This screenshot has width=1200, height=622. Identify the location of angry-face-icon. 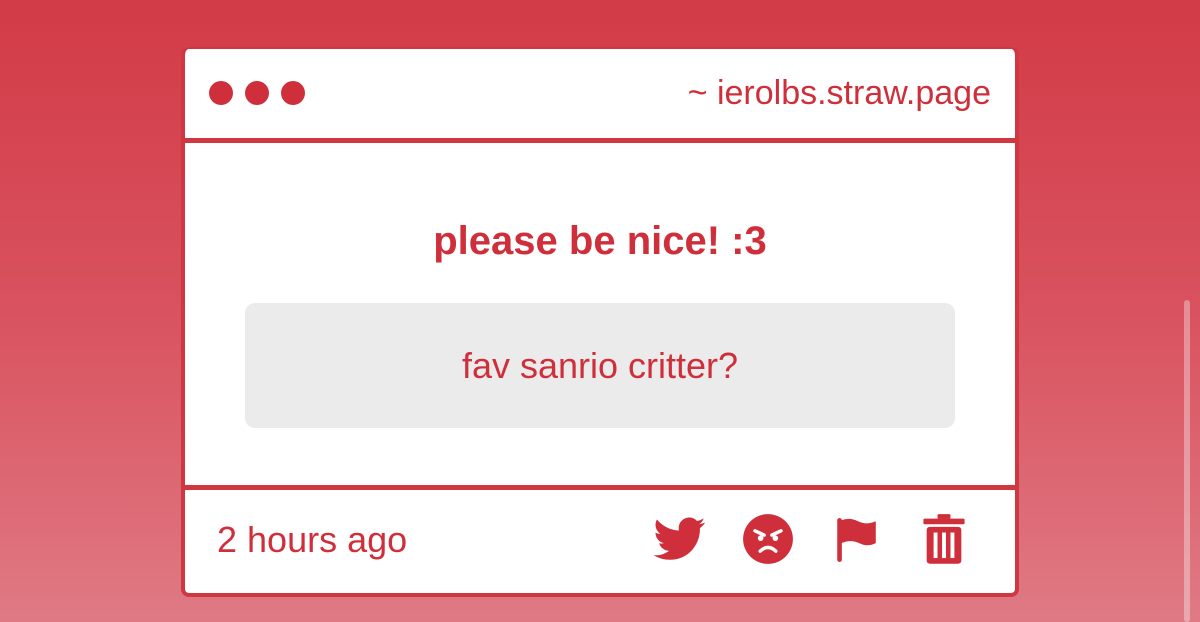
(768, 539).